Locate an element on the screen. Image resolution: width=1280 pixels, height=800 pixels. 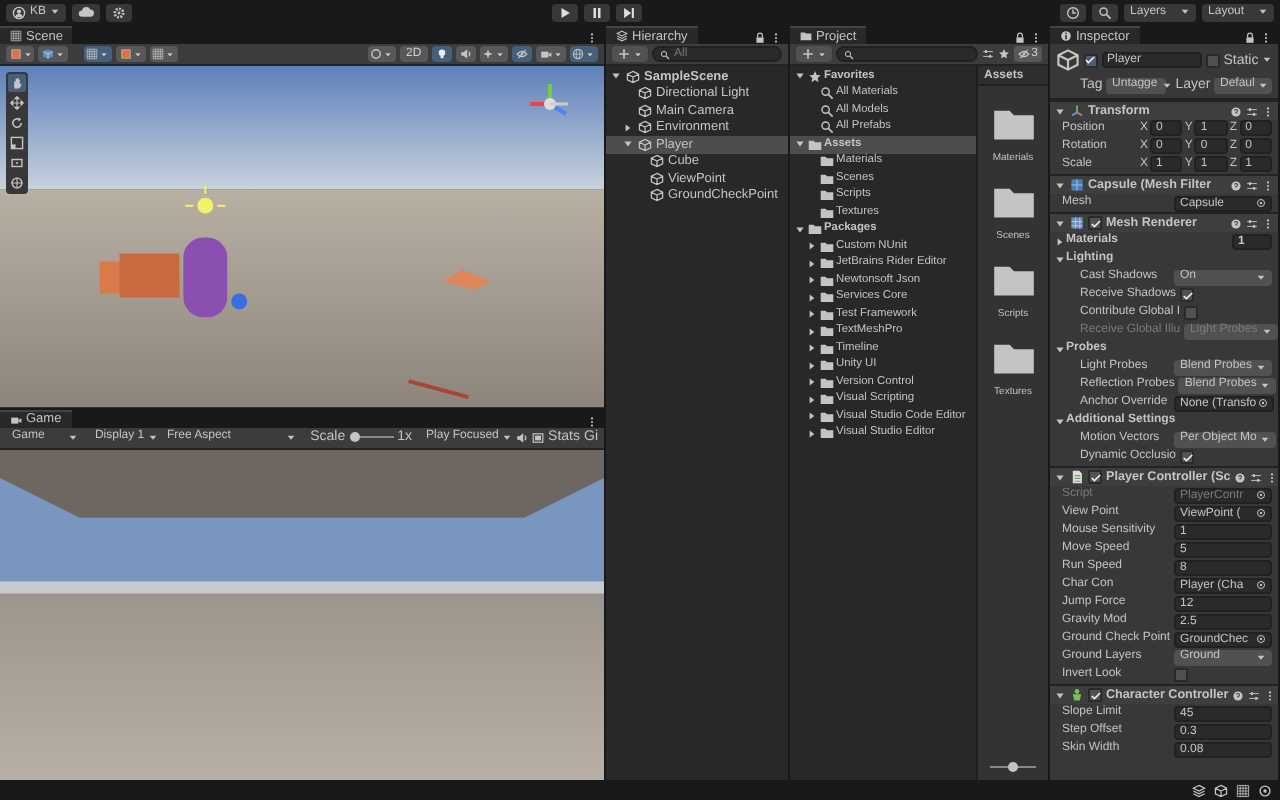
layers-icon is located at coordinates (1199, 790).